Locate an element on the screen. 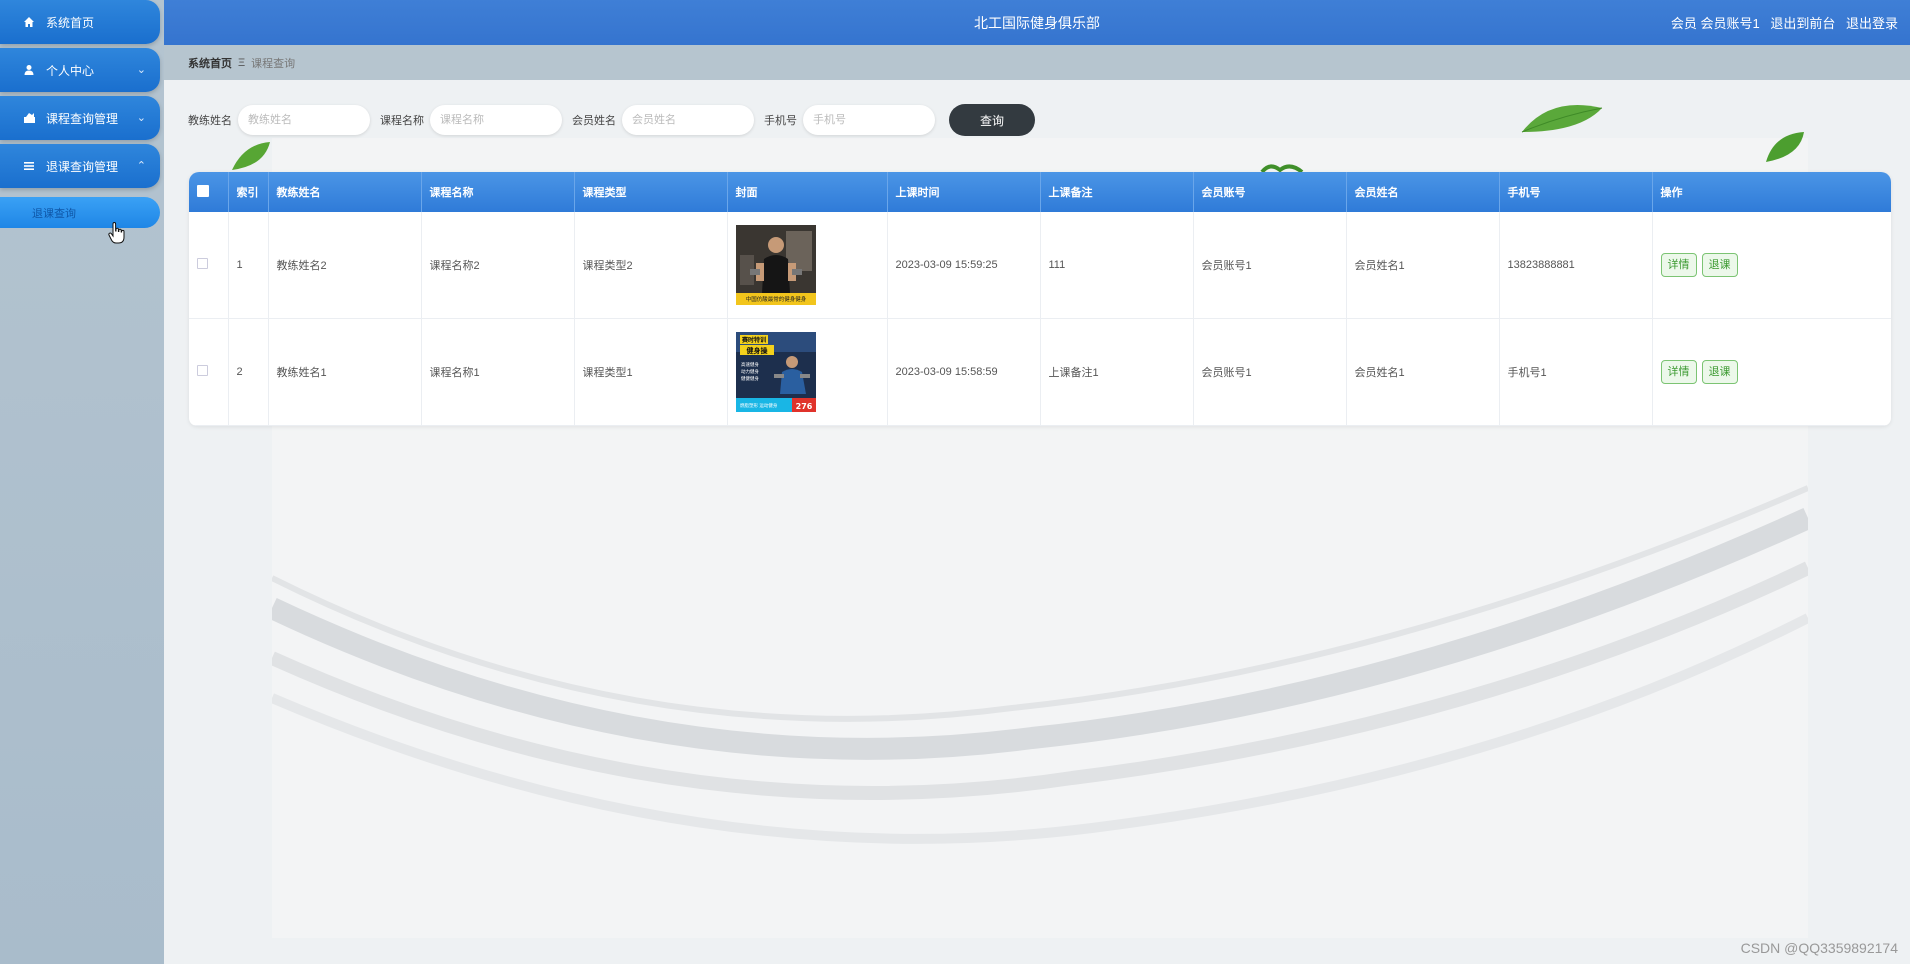  sidebar-item-home: 系统首页 is located at coordinates (80, 22).